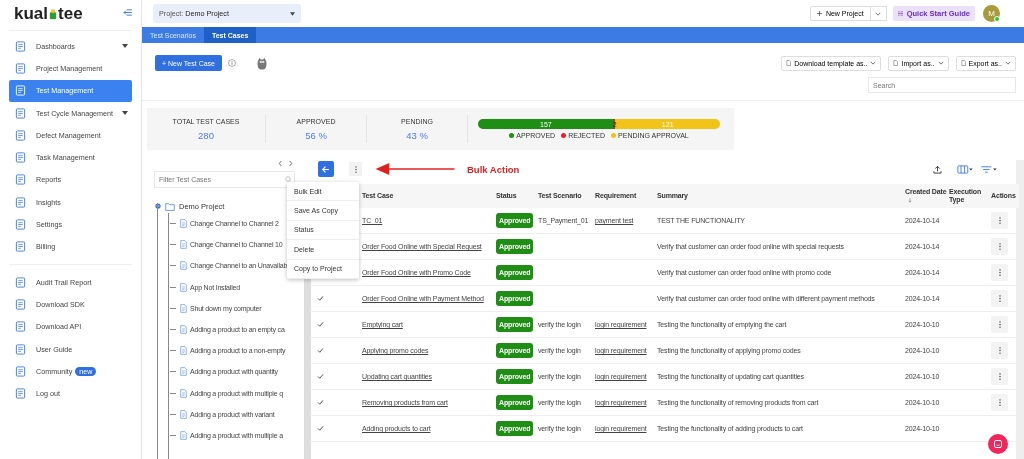 The width and height of the screenshot is (1024, 459). What do you see at coordinates (206, 135) in the screenshot?
I see `stat-value: 280` at bounding box center [206, 135].